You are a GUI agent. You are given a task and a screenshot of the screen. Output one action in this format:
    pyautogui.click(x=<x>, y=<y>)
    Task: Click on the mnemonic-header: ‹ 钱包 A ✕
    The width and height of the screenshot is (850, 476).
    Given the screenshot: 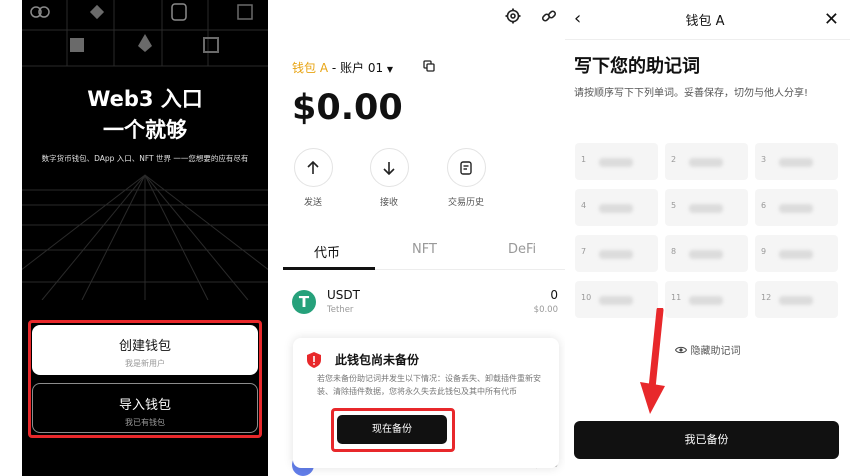 What is the action you would take?
    pyautogui.click(x=707, y=20)
    